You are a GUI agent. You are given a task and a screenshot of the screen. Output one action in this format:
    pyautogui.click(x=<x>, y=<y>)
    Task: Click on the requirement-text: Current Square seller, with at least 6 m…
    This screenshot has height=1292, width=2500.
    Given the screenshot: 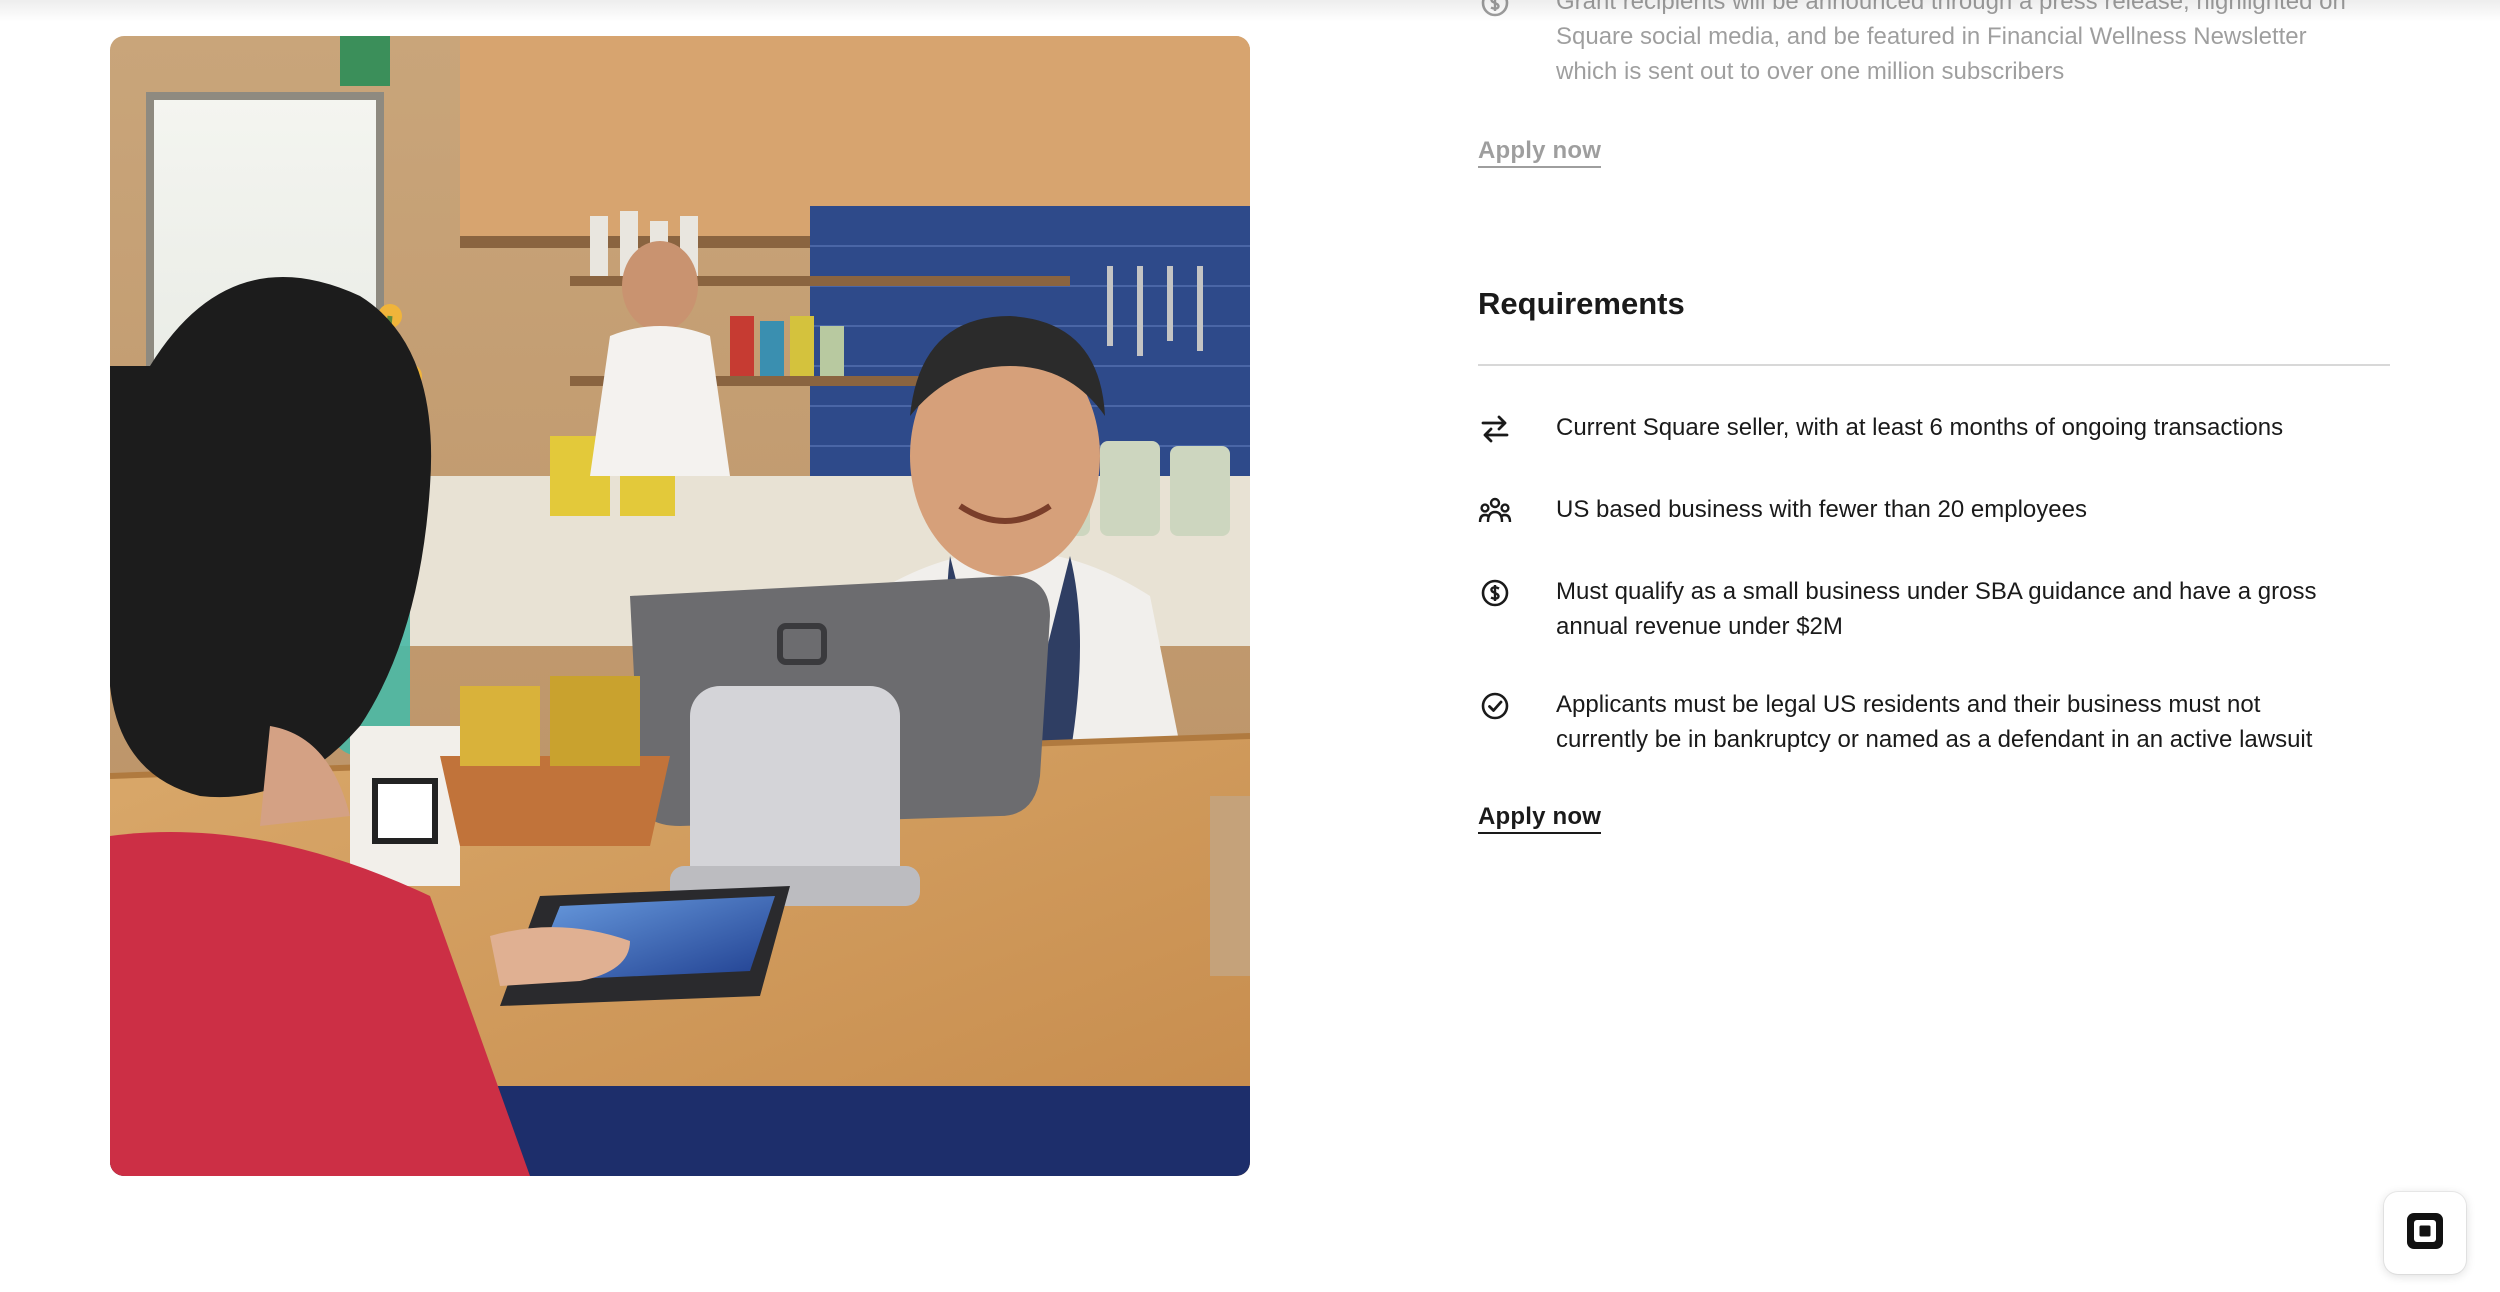 What is the action you would take?
    pyautogui.click(x=1920, y=427)
    